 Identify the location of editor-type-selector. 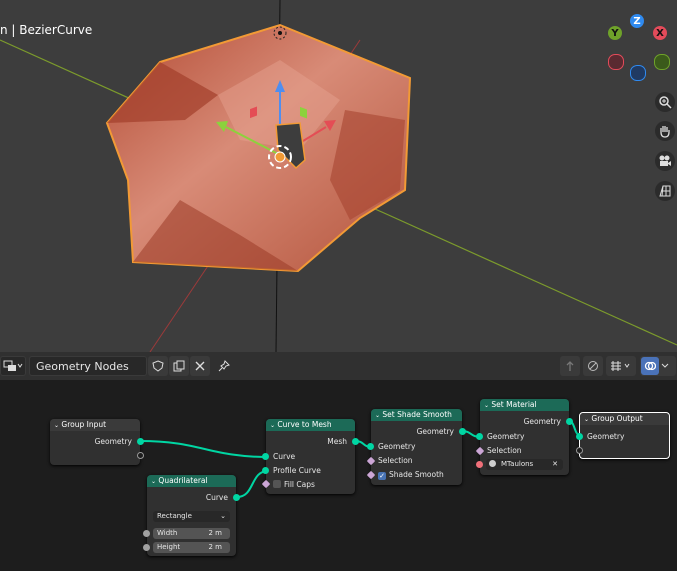
(13, 366).